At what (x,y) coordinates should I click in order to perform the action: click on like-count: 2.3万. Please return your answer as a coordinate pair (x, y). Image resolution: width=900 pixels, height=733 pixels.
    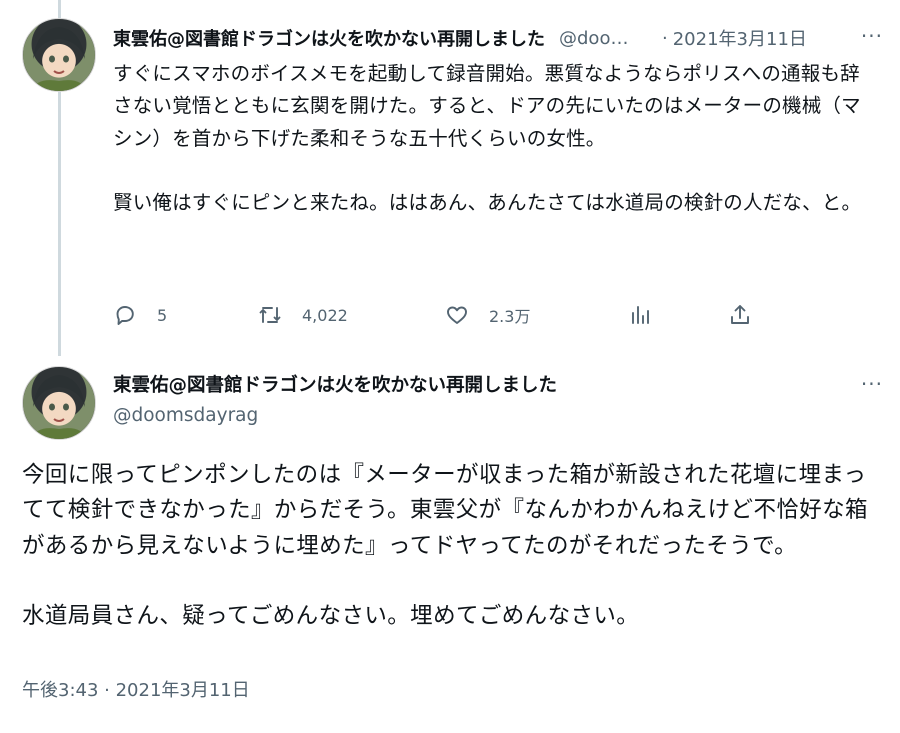
    Looking at the image, I should click on (510, 316).